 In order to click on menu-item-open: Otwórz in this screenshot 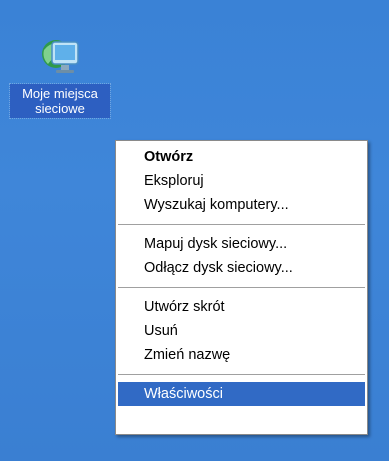, I will do `click(241, 157)`.